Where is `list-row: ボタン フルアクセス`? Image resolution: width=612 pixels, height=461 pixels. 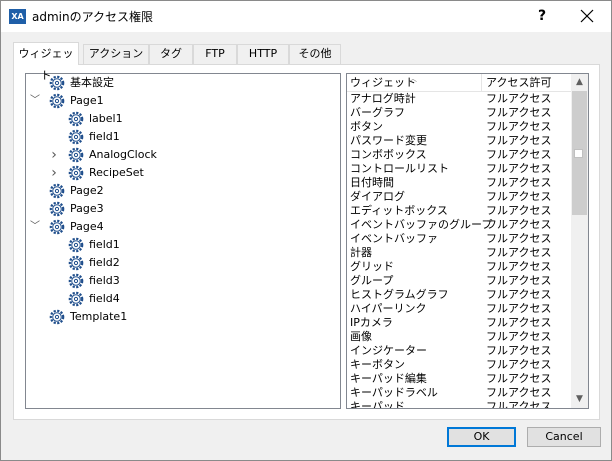 list-row: ボタン フルアクセス is located at coordinates (459, 127).